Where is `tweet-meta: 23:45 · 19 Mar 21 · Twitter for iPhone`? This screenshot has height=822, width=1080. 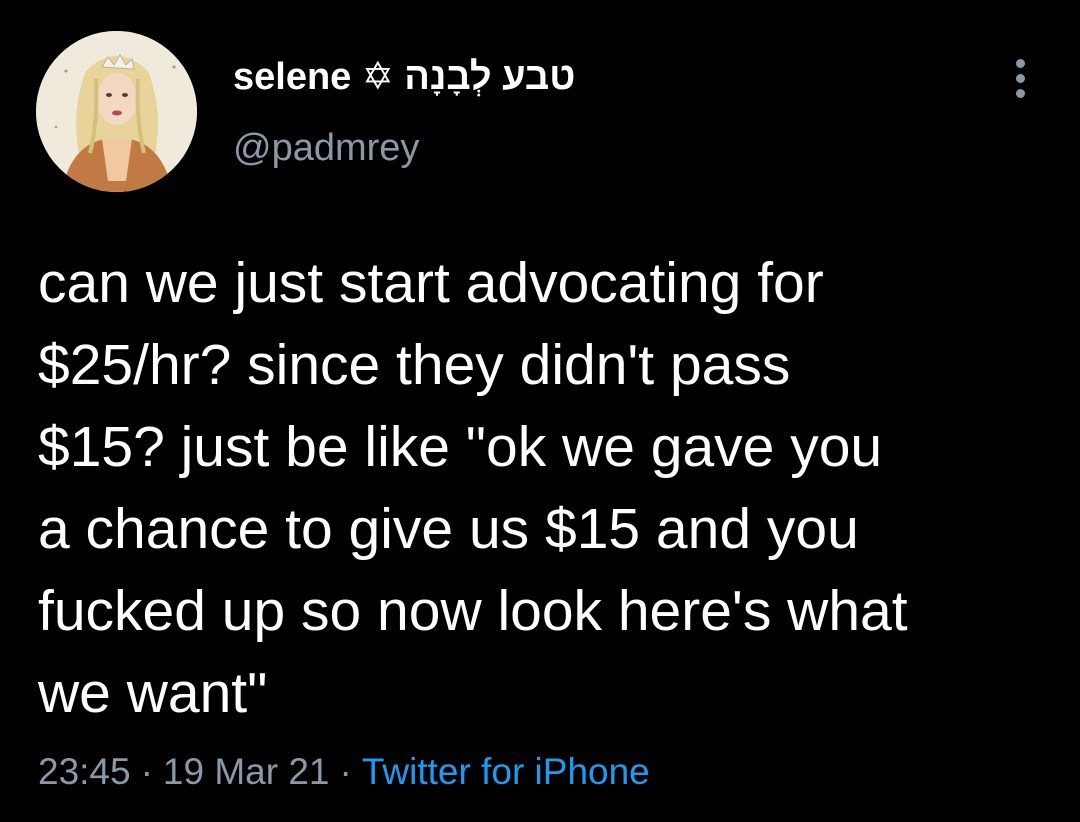
tweet-meta: 23:45 · 19 Mar 21 · Twitter for iPhone is located at coordinates (344, 772).